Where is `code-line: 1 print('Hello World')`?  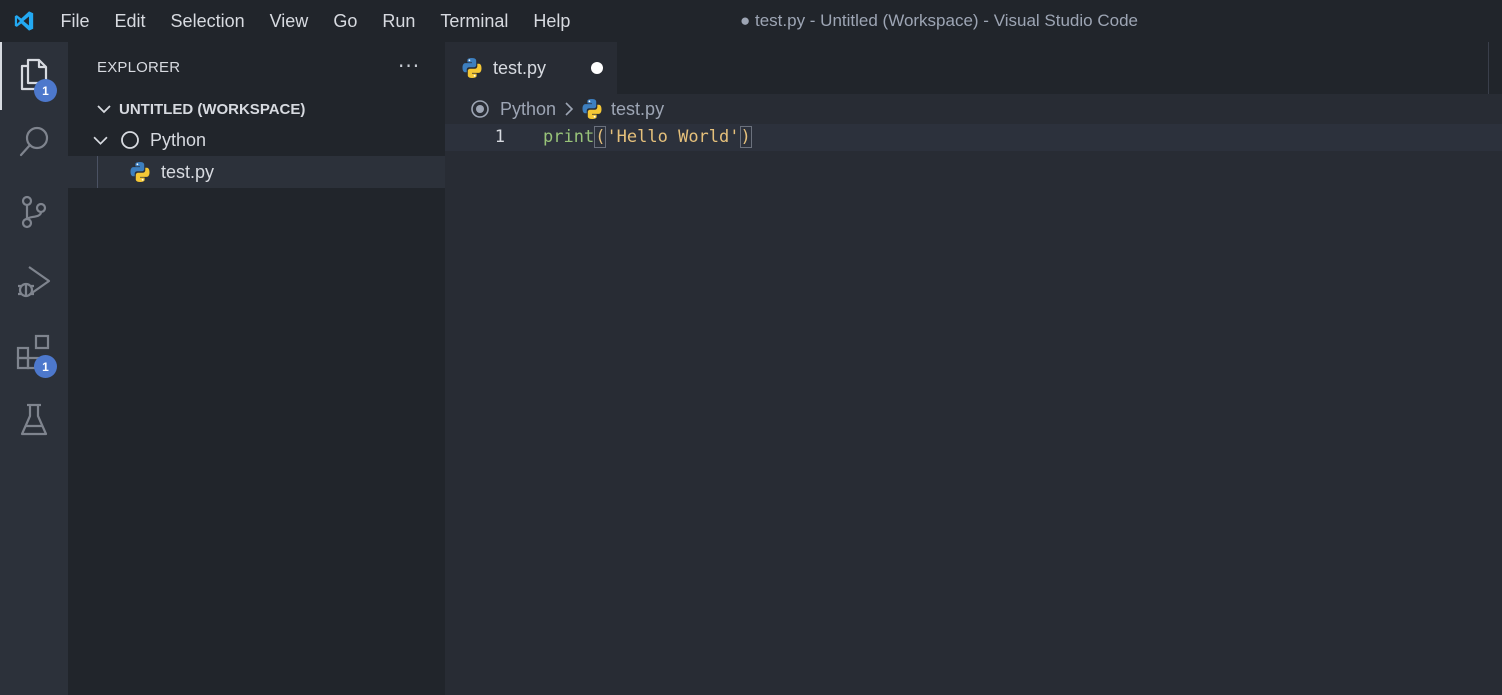
code-line: 1 print('Hello World') is located at coordinates (973, 137).